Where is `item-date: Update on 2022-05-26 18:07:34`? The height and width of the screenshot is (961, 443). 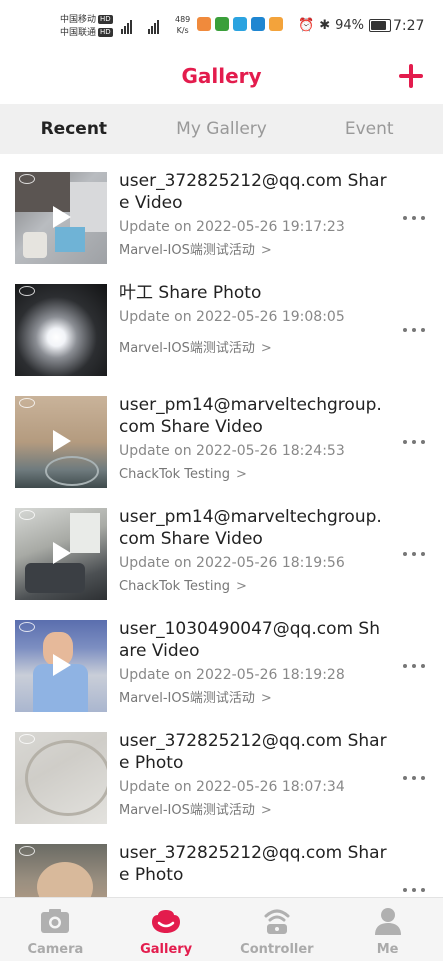 item-date: Update on 2022-05-26 18:07:34 is located at coordinates (232, 787).